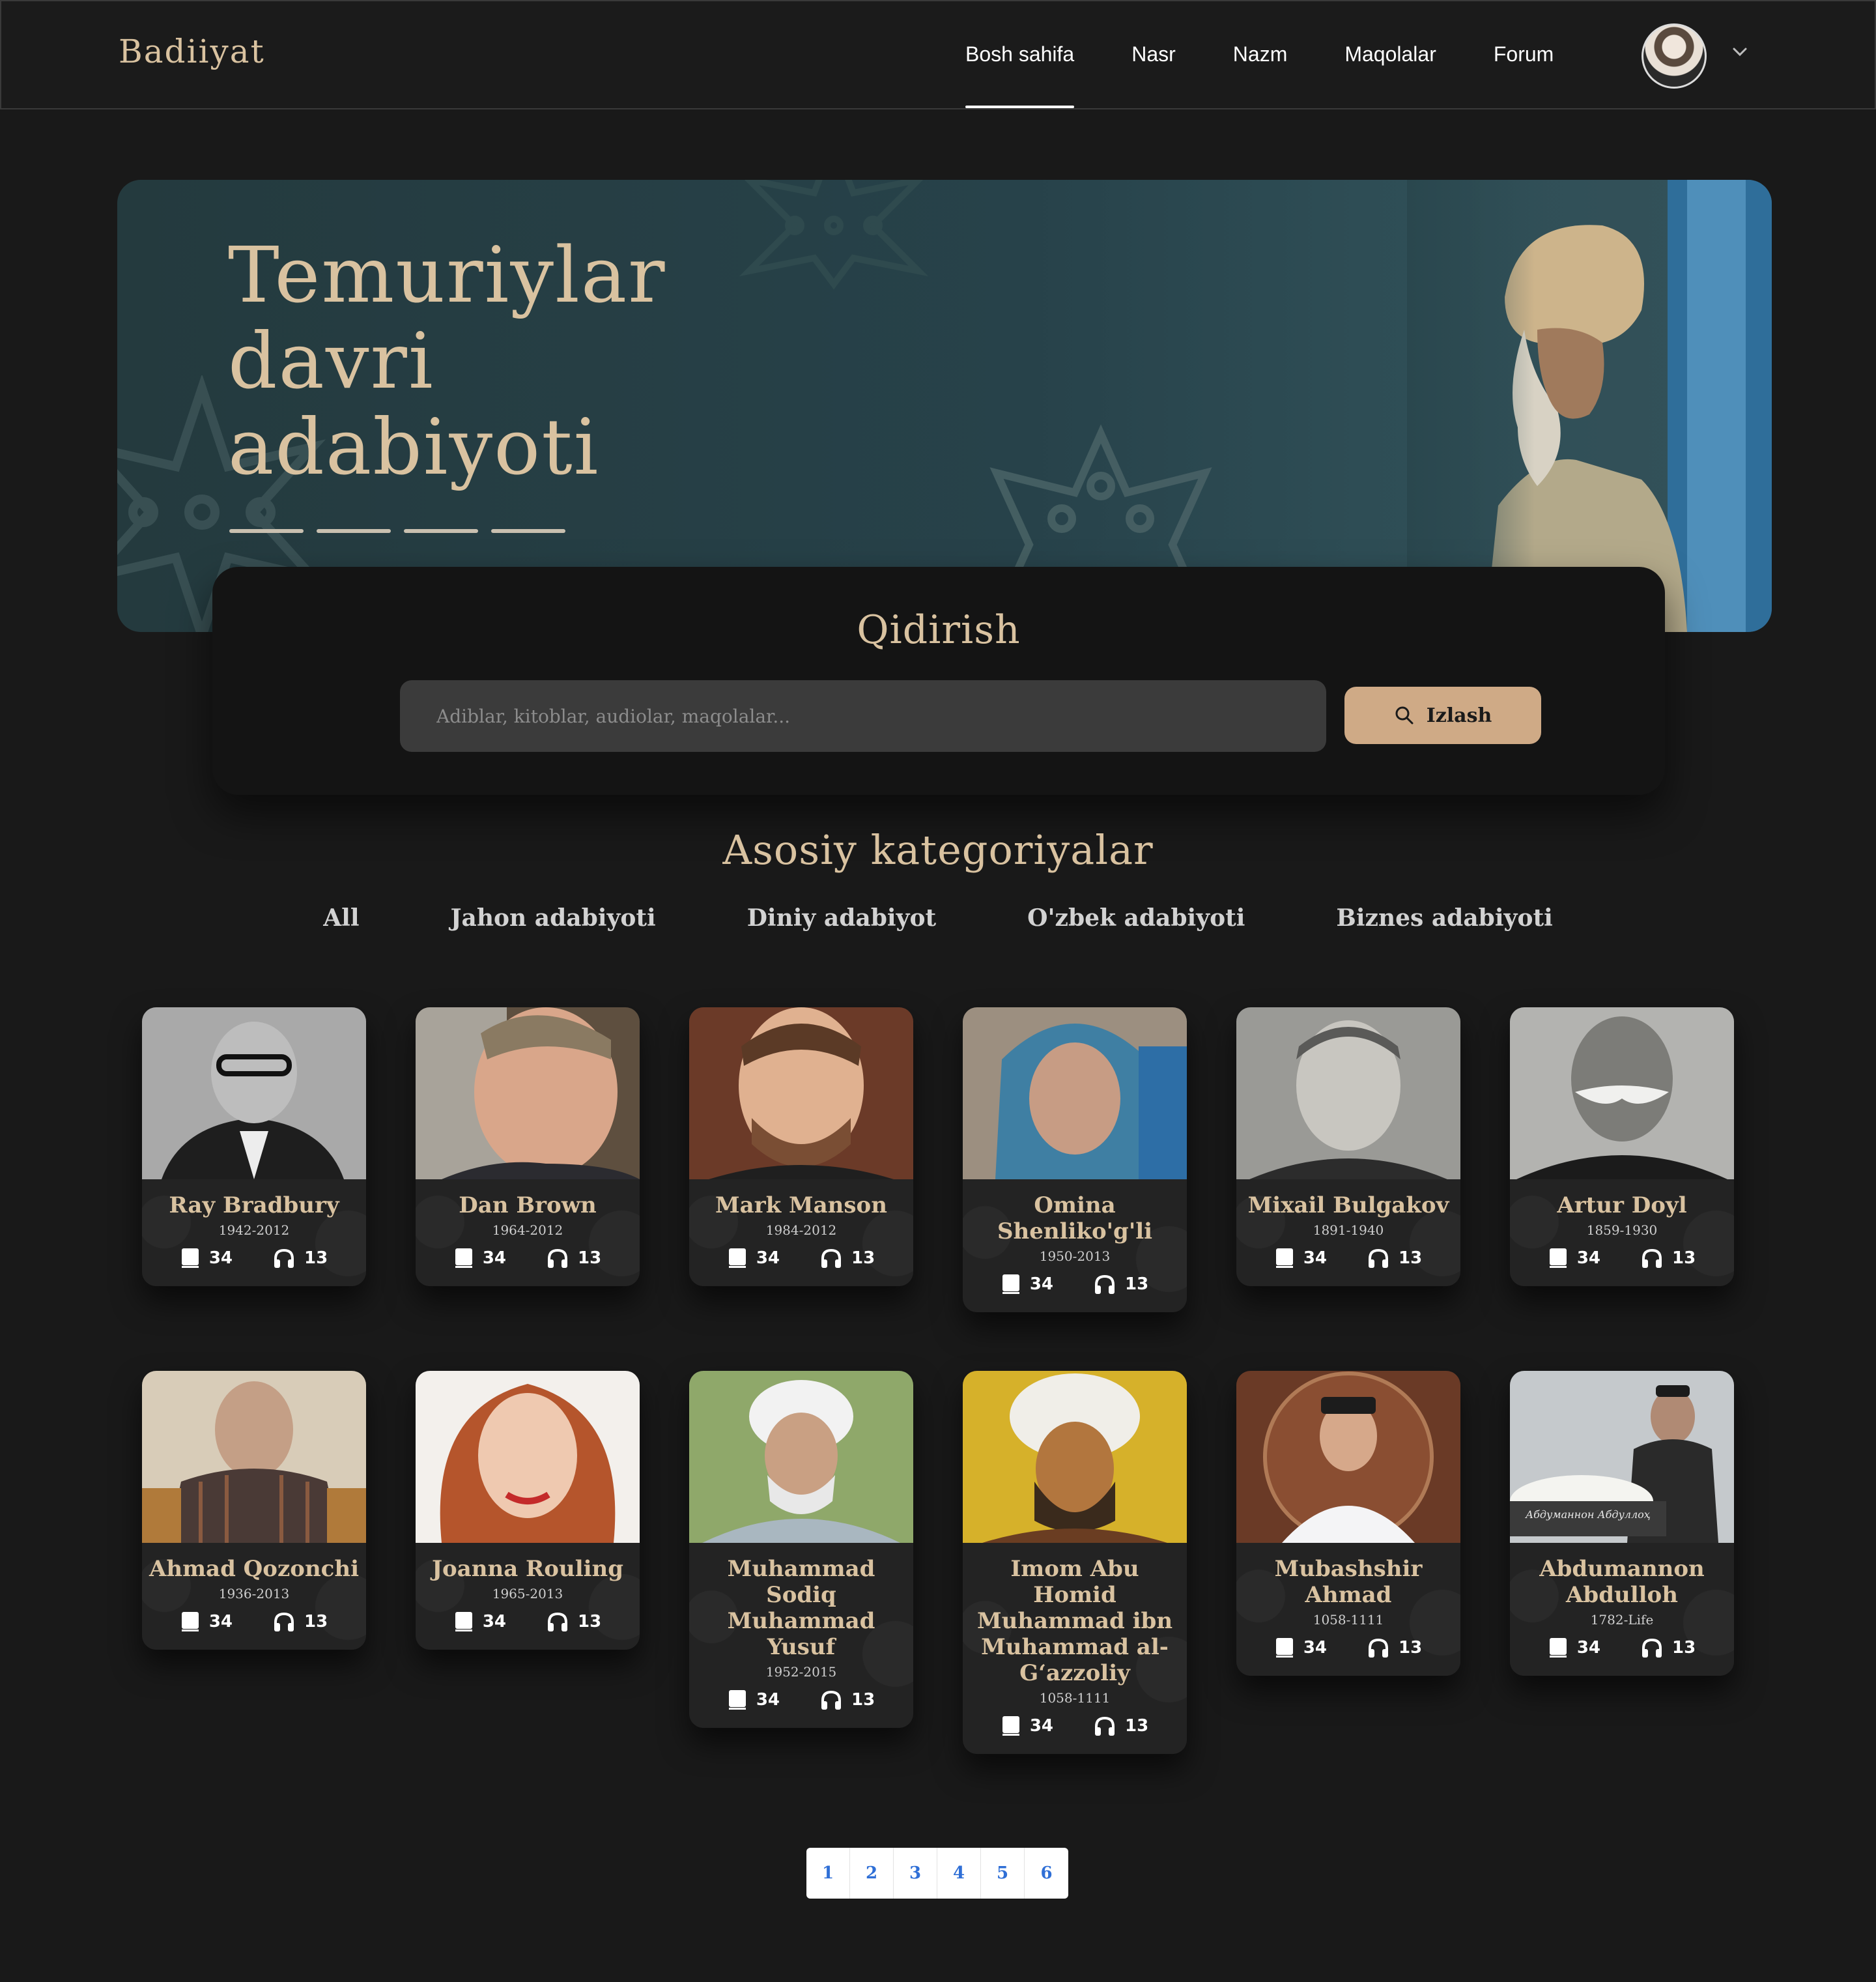 Image resolution: width=1876 pixels, height=1982 pixels. Describe the element at coordinates (842, 918) in the screenshot. I see `tab-diniy-adabiyot: Diniy adabiyot` at that location.